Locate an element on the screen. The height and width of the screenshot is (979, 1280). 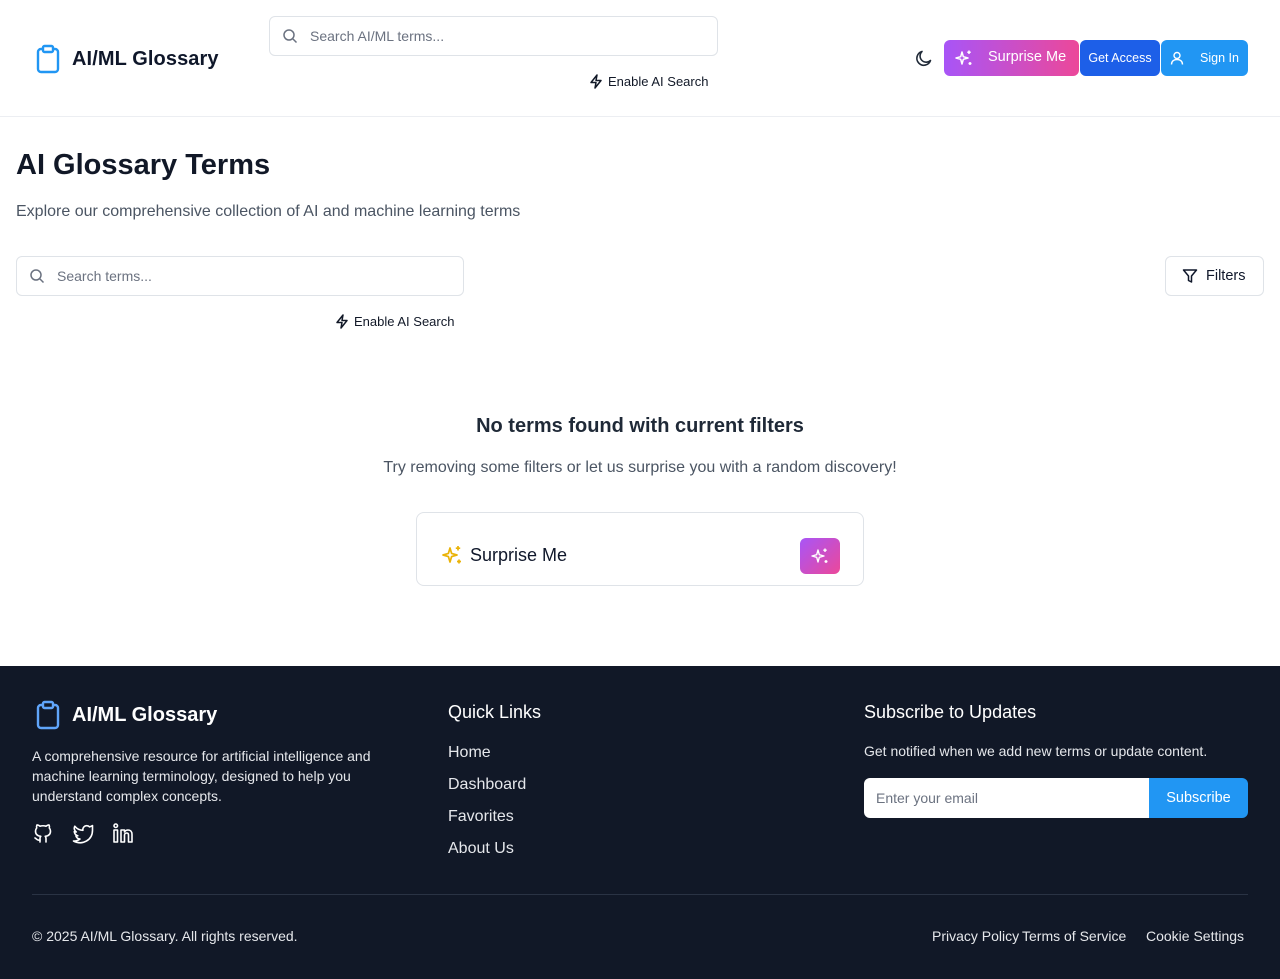
terms-enable-ai-search: Enable AI Search is located at coordinates (394, 321).